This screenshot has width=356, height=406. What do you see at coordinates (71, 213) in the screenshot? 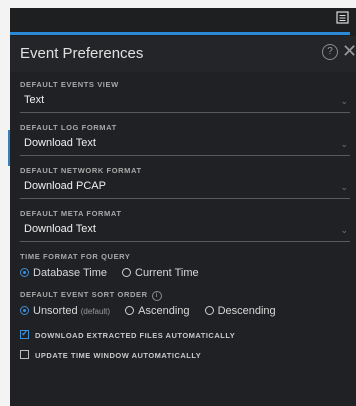
I see `meta-format-label: DEFAULT META FORMAT` at bounding box center [71, 213].